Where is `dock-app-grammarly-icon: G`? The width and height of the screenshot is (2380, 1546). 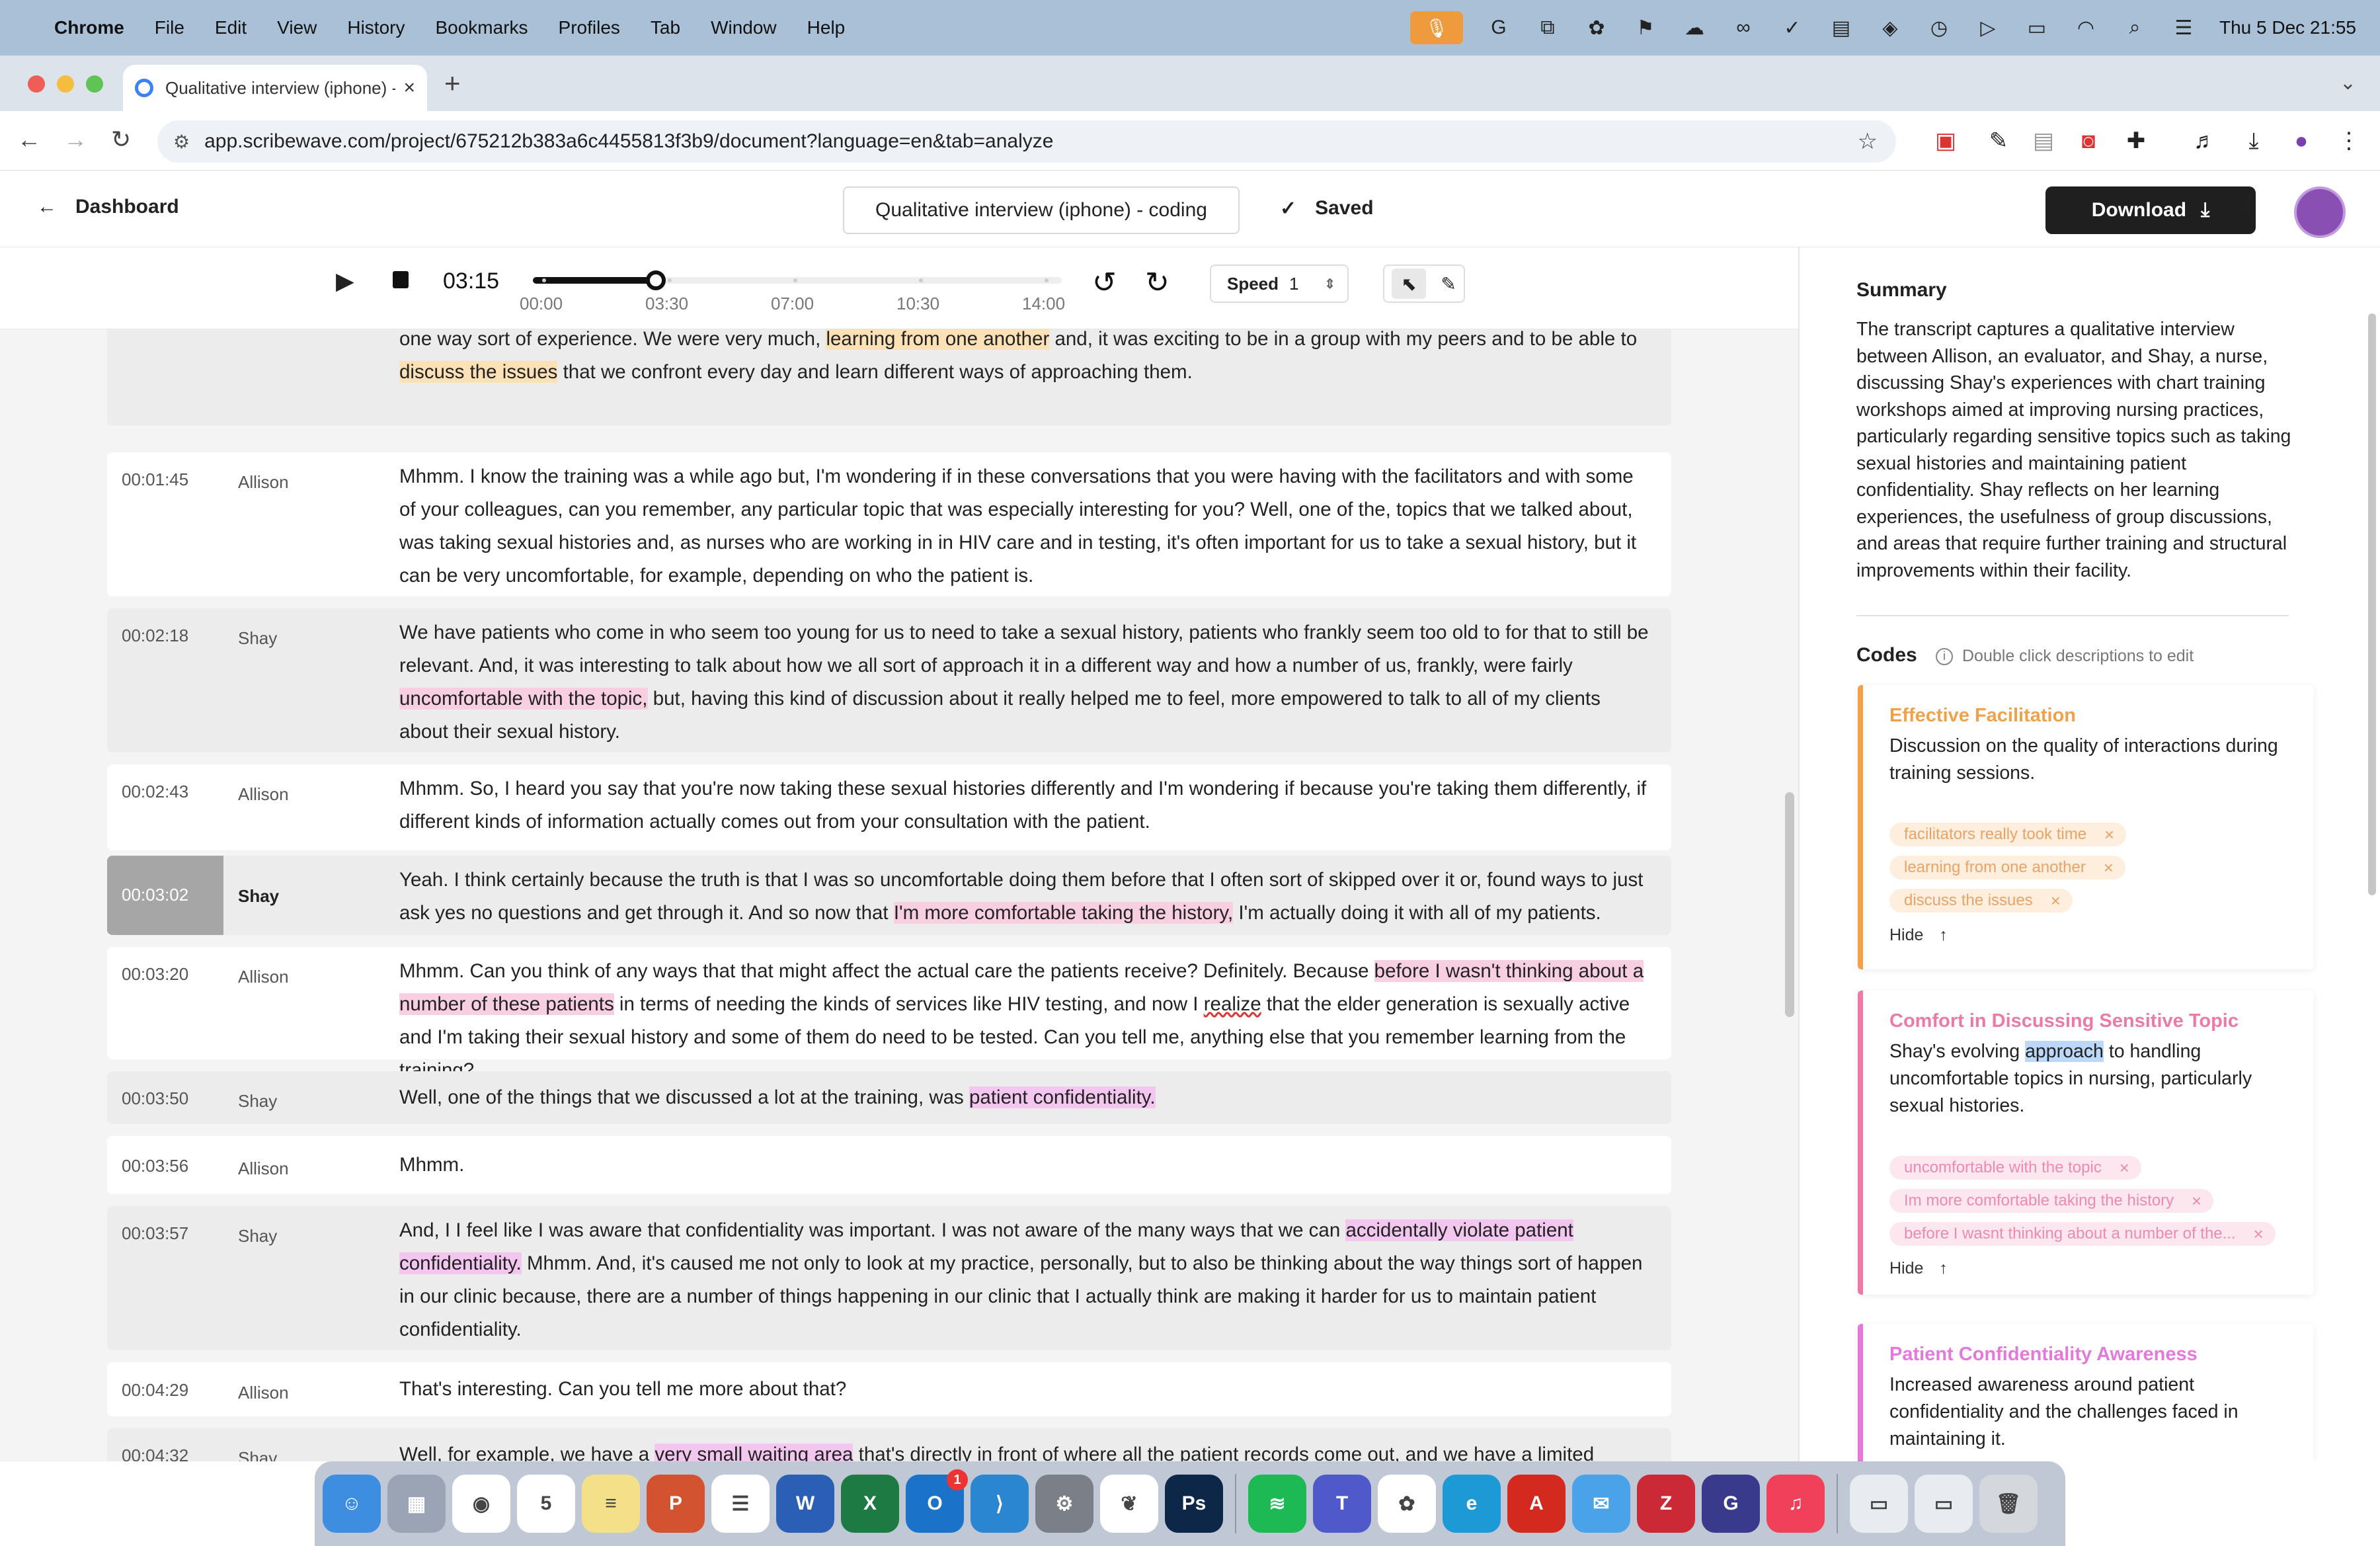 dock-app-grammarly-icon: G is located at coordinates (1731, 1504).